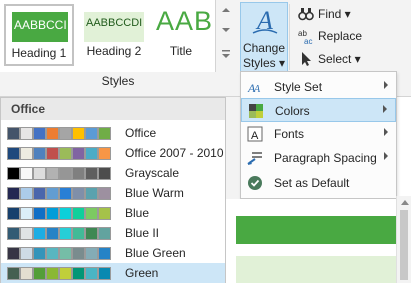 This screenshot has width=411, height=283. I want to click on theme-row: Grayscale, so click(113, 173).